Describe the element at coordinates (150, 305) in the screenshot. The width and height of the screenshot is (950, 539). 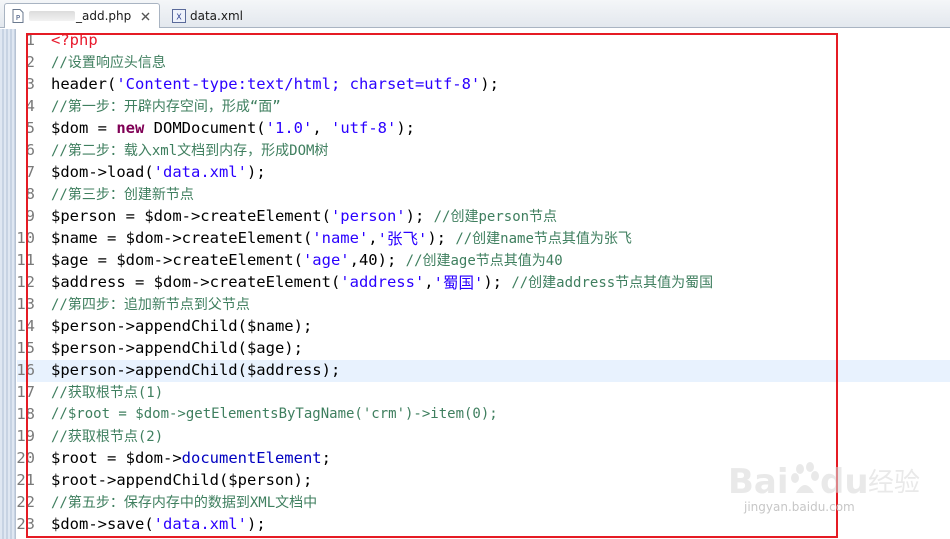
I see `code-token: //第四步：追加新节点到父节点` at that location.